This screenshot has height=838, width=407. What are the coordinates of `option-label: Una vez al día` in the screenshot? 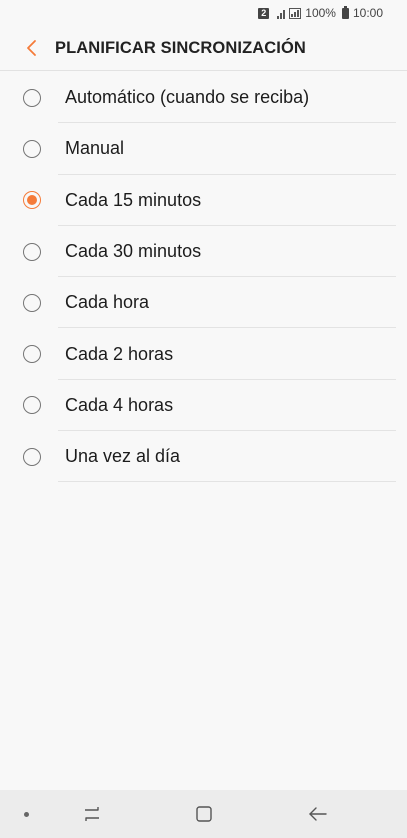 It's located at (123, 456).